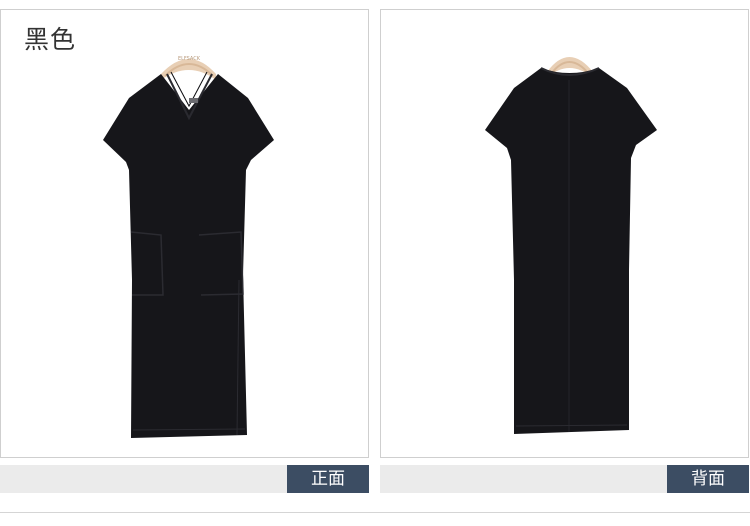 Image resolution: width=750 pixels, height=526 pixels. Describe the element at coordinates (564, 479) in the screenshot. I see `back-caption-bar: 背面` at that location.